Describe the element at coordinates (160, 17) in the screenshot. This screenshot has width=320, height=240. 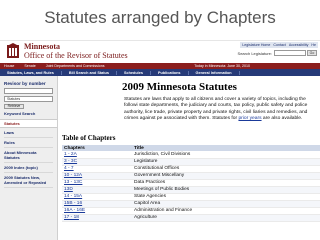
I see `slide-title: Statutes arranged by Chapters` at that location.